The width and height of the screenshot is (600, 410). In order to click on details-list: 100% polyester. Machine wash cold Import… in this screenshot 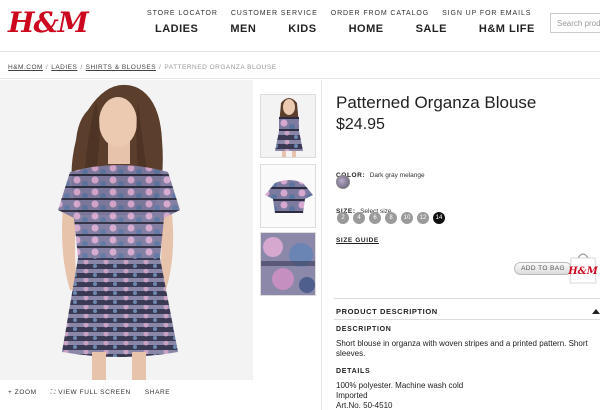, I will do `click(399, 395)`.